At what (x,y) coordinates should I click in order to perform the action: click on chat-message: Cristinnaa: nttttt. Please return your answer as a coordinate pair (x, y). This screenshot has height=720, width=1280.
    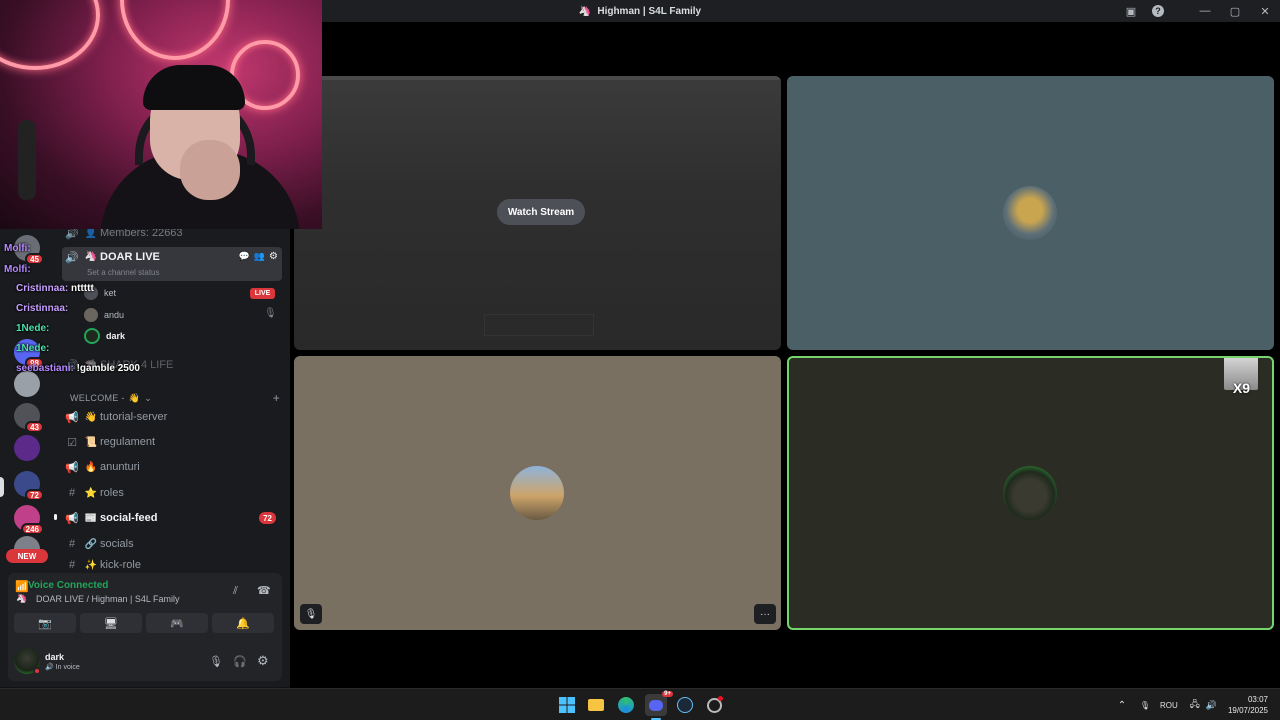
    Looking at the image, I should click on (55, 288).